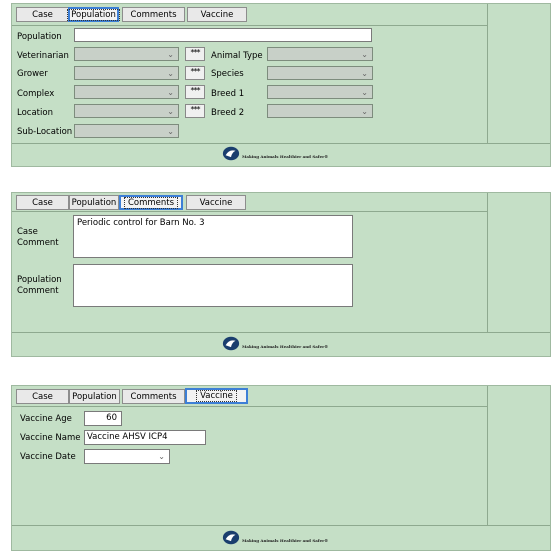 This screenshot has width=553, height=552. What do you see at coordinates (126, 131) in the screenshot?
I see `sublocation-select: ⌄` at bounding box center [126, 131].